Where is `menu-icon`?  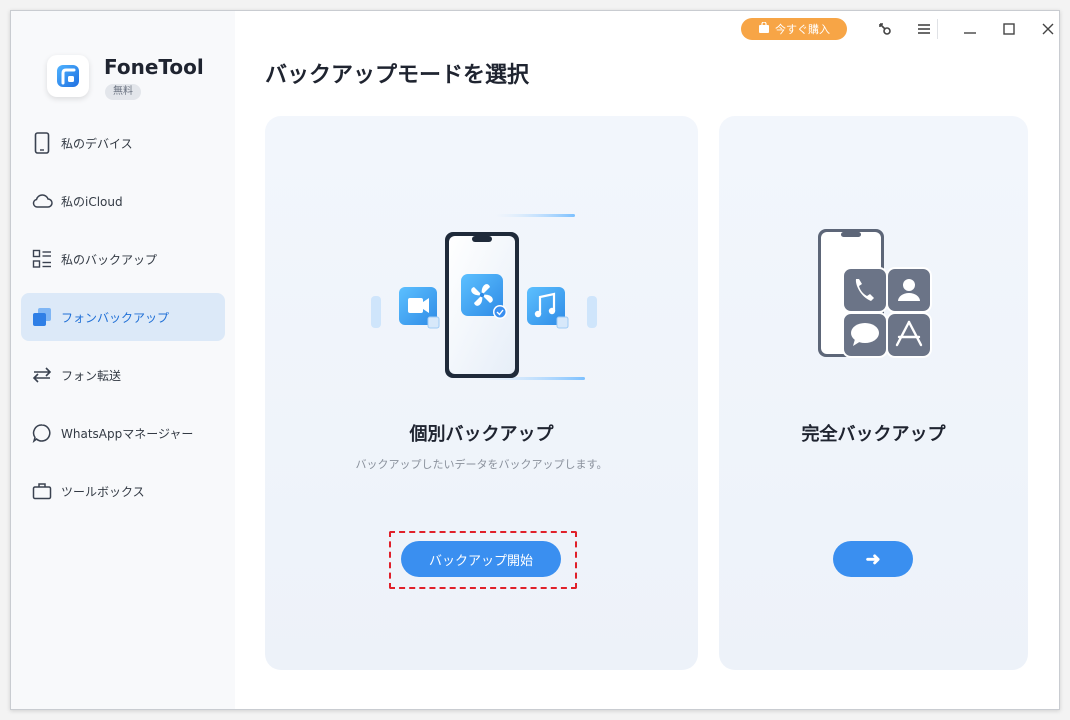
menu-icon is located at coordinates (924, 29).